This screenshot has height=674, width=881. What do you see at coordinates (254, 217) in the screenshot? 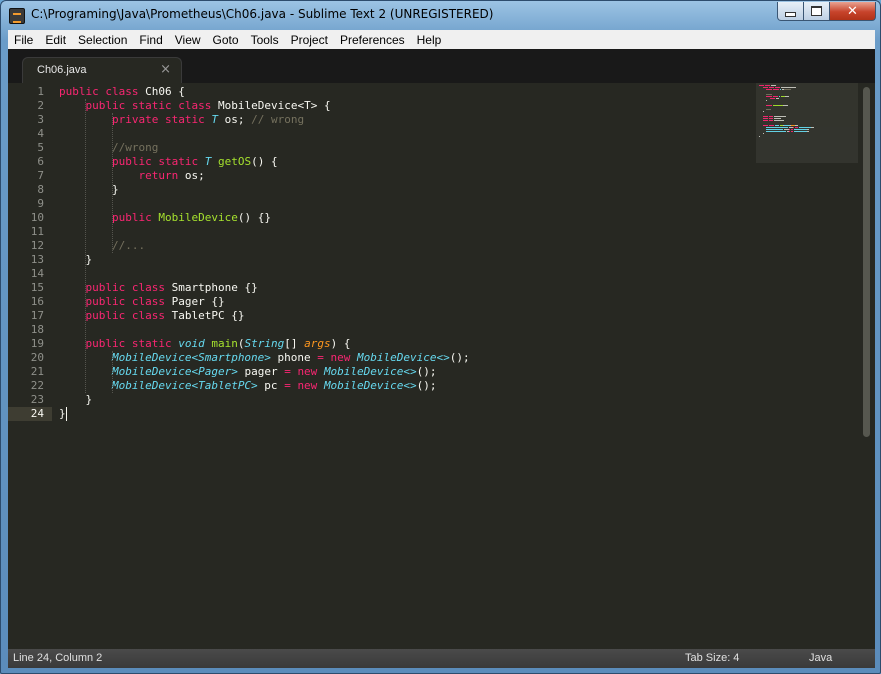
I see `code-token: () {}` at bounding box center [254, 217].